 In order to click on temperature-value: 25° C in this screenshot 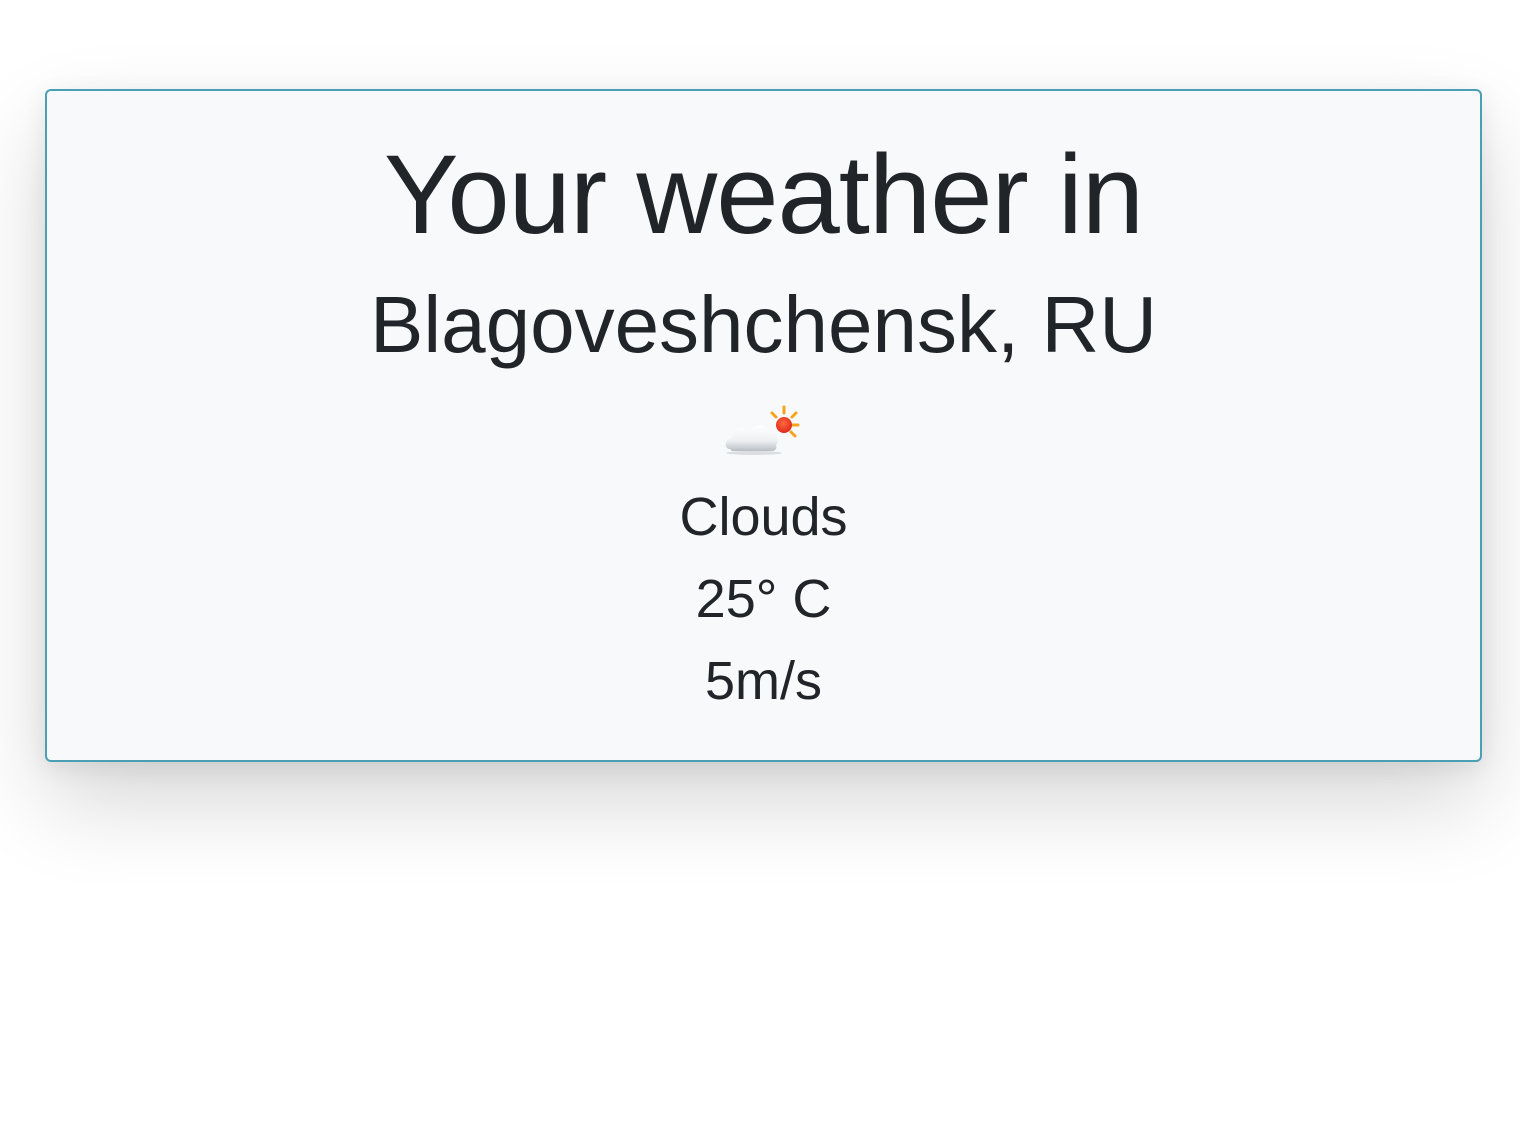, I will do `click(763, 599)`.